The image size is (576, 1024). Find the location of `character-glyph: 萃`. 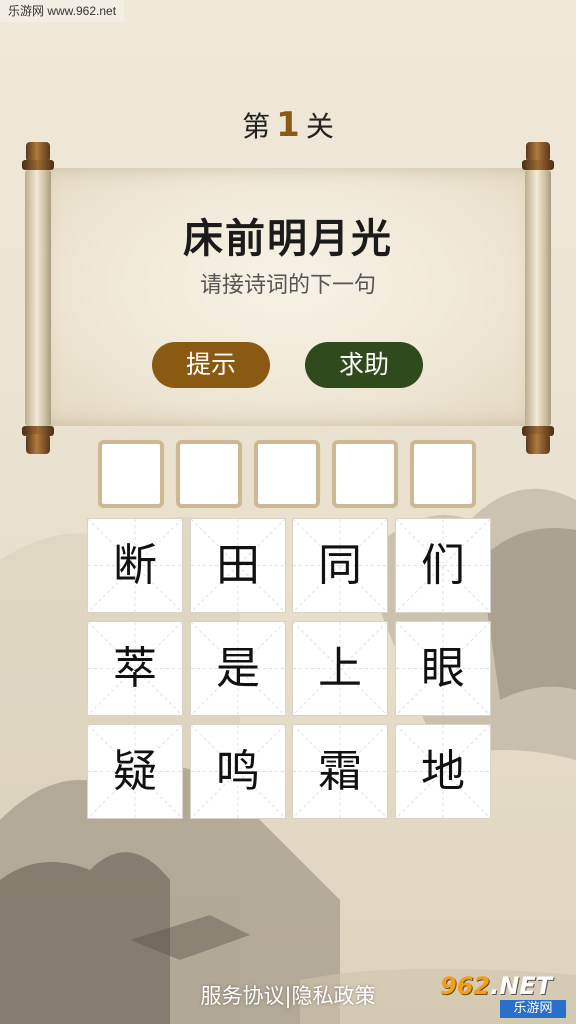

character-glyph: 萃 is located at coordinates (135, 668).